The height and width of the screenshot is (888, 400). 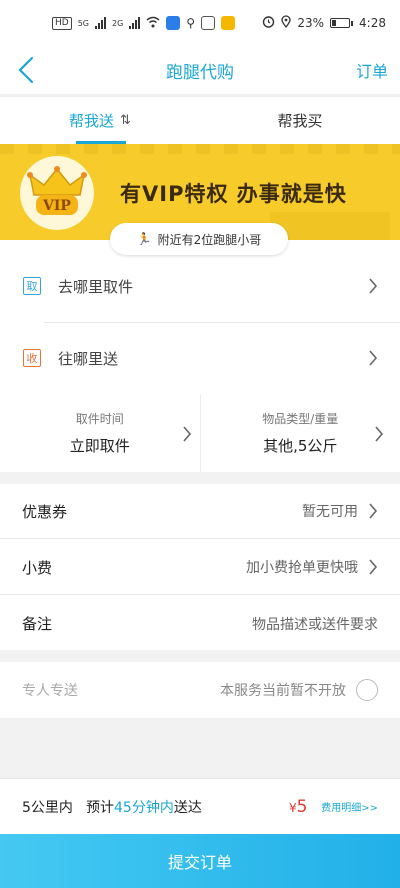 I want to click on note-input: 物品描述或送件要求, so click(x=315, y=624).